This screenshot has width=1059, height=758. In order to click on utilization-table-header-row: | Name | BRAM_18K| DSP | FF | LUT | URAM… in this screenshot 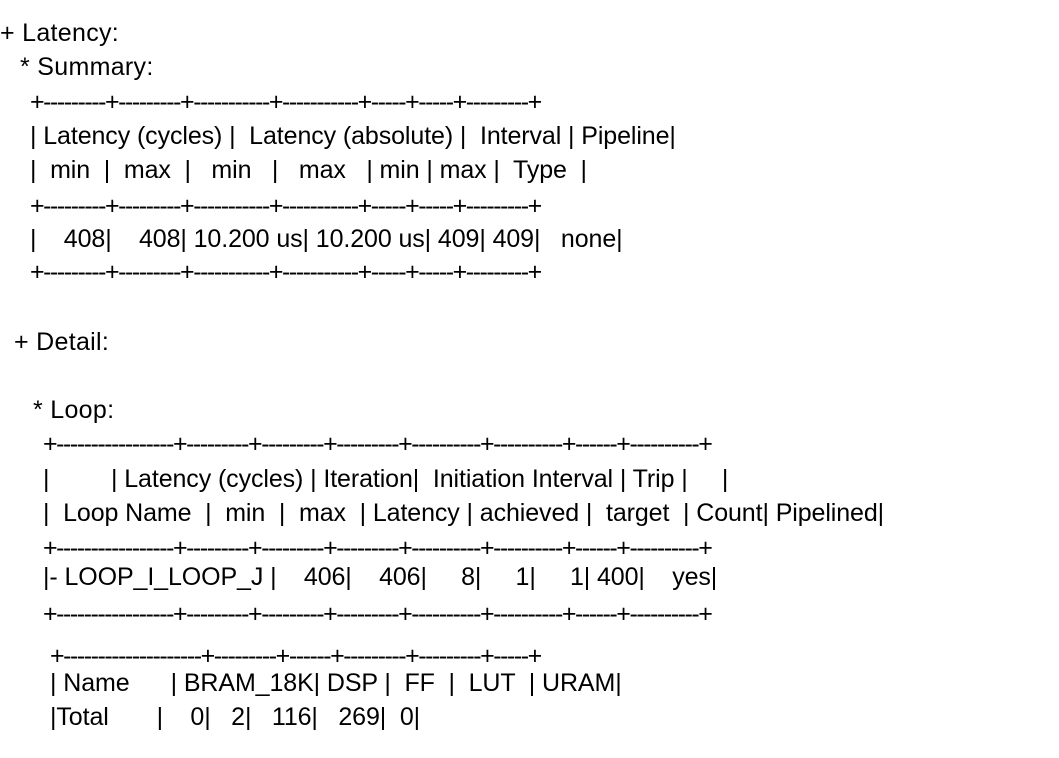, I will do `click(336, 683)`.